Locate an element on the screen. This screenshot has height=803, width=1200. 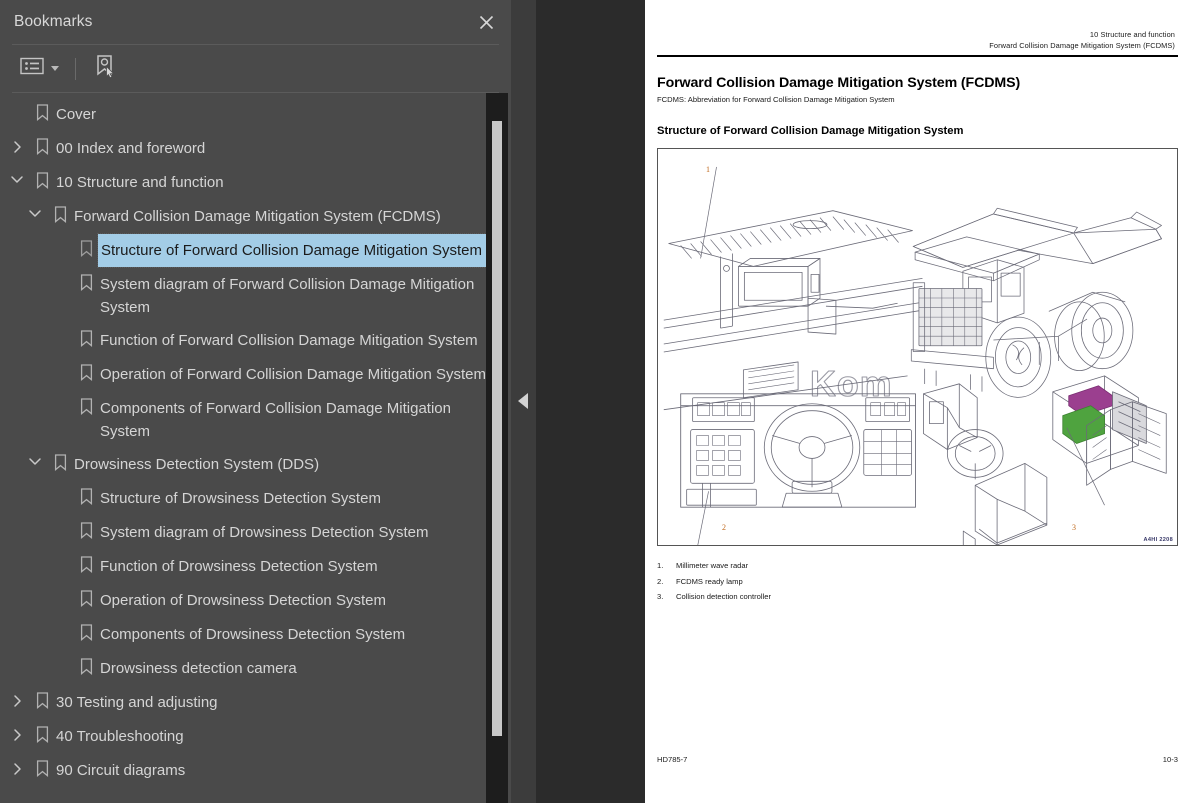
bookmark-item: Structure of Drowsiness Detection System is located at coordinates (243, 499).